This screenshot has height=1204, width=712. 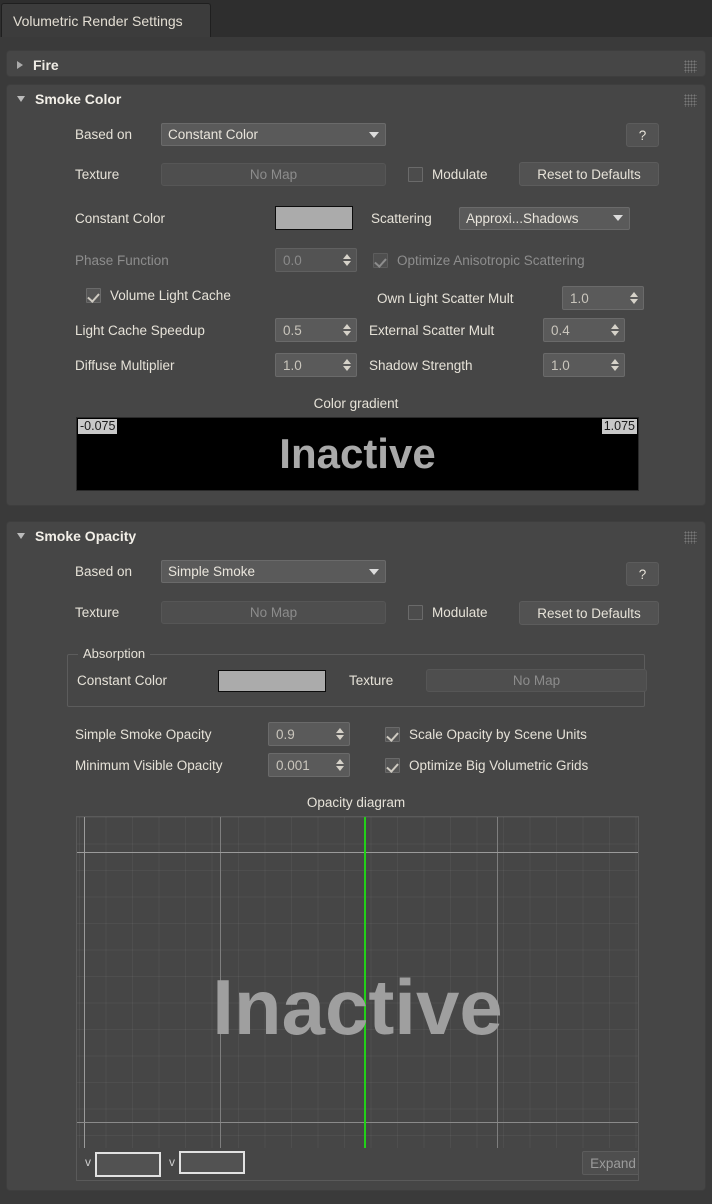 I want to click on optimize-anisotropic-scattering-label: Optimize Anisotropic Scattering, so click(x=491, y=260).